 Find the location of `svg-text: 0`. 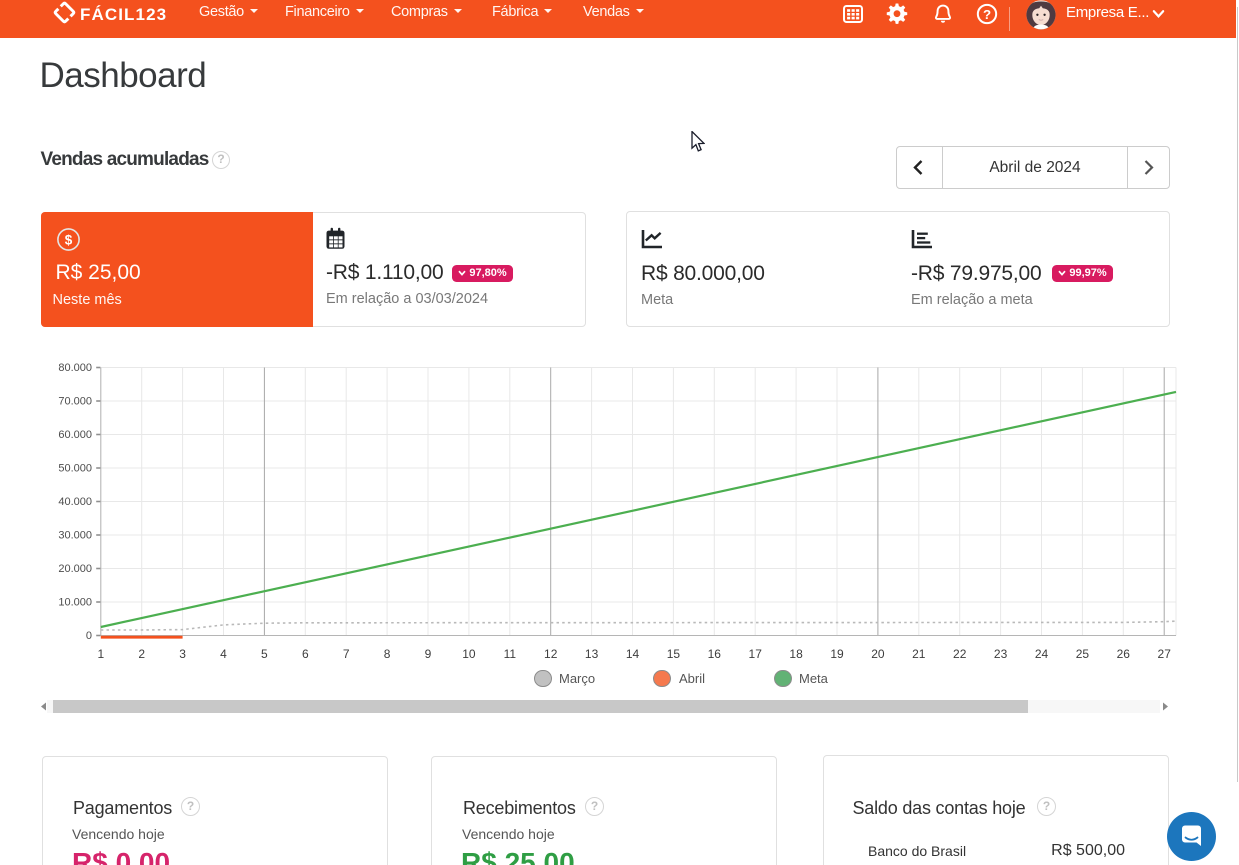

svg-text: 0 is located at coordinates (89, 636).